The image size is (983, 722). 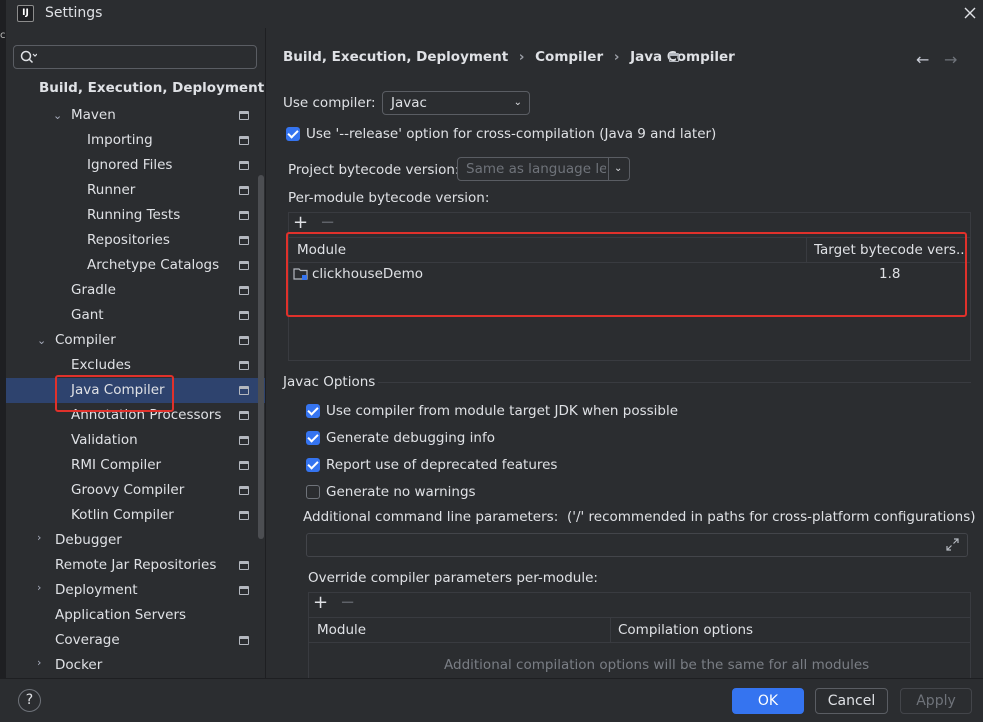 What do you see at coordinates (120, 140) in the screenshot?
I see `tree-item-importing: Importing` at bounding box center [120, 140].